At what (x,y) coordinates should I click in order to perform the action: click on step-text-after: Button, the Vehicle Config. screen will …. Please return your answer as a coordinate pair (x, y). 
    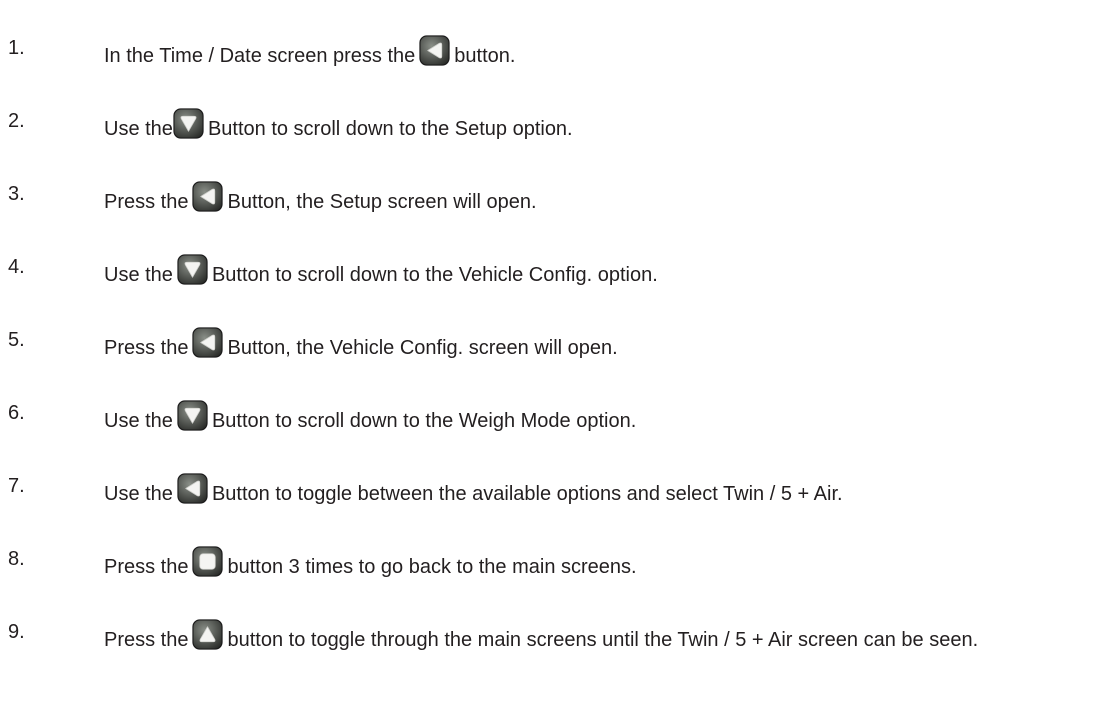
    Looking at the image, I should click on (422, 348).